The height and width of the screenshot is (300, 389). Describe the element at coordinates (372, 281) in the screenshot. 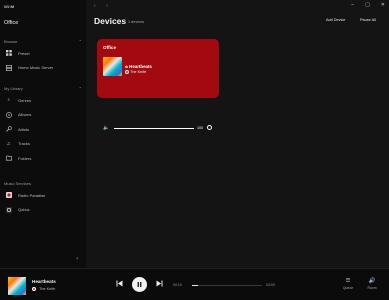

I see `speaker-icon: 🔊` at that location.